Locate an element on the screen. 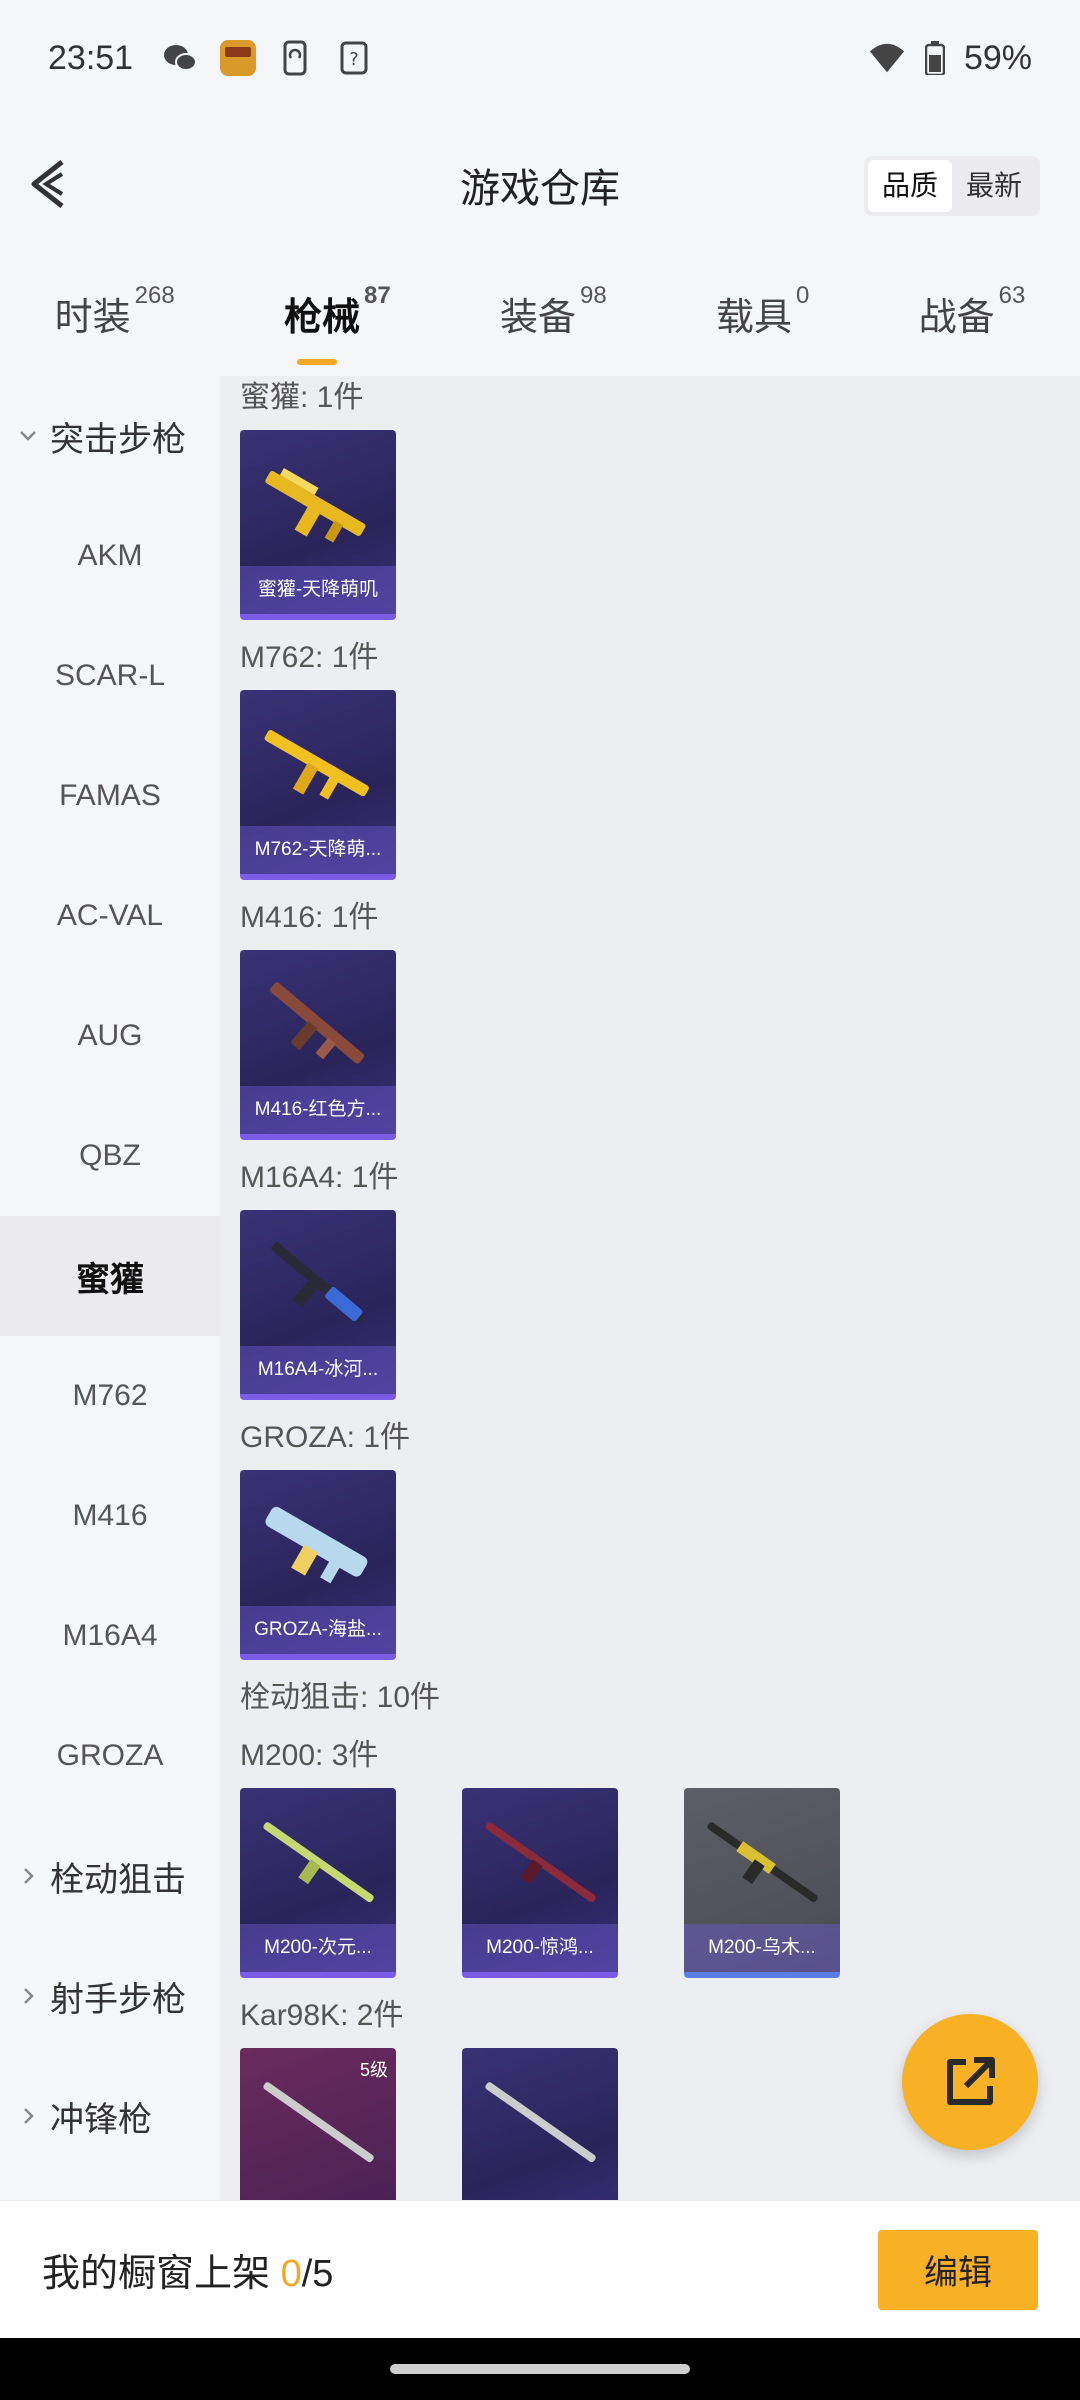 This screenshot has width=1080, height=2400. showcase-total: /5 is located at coordinates (317, 2274).